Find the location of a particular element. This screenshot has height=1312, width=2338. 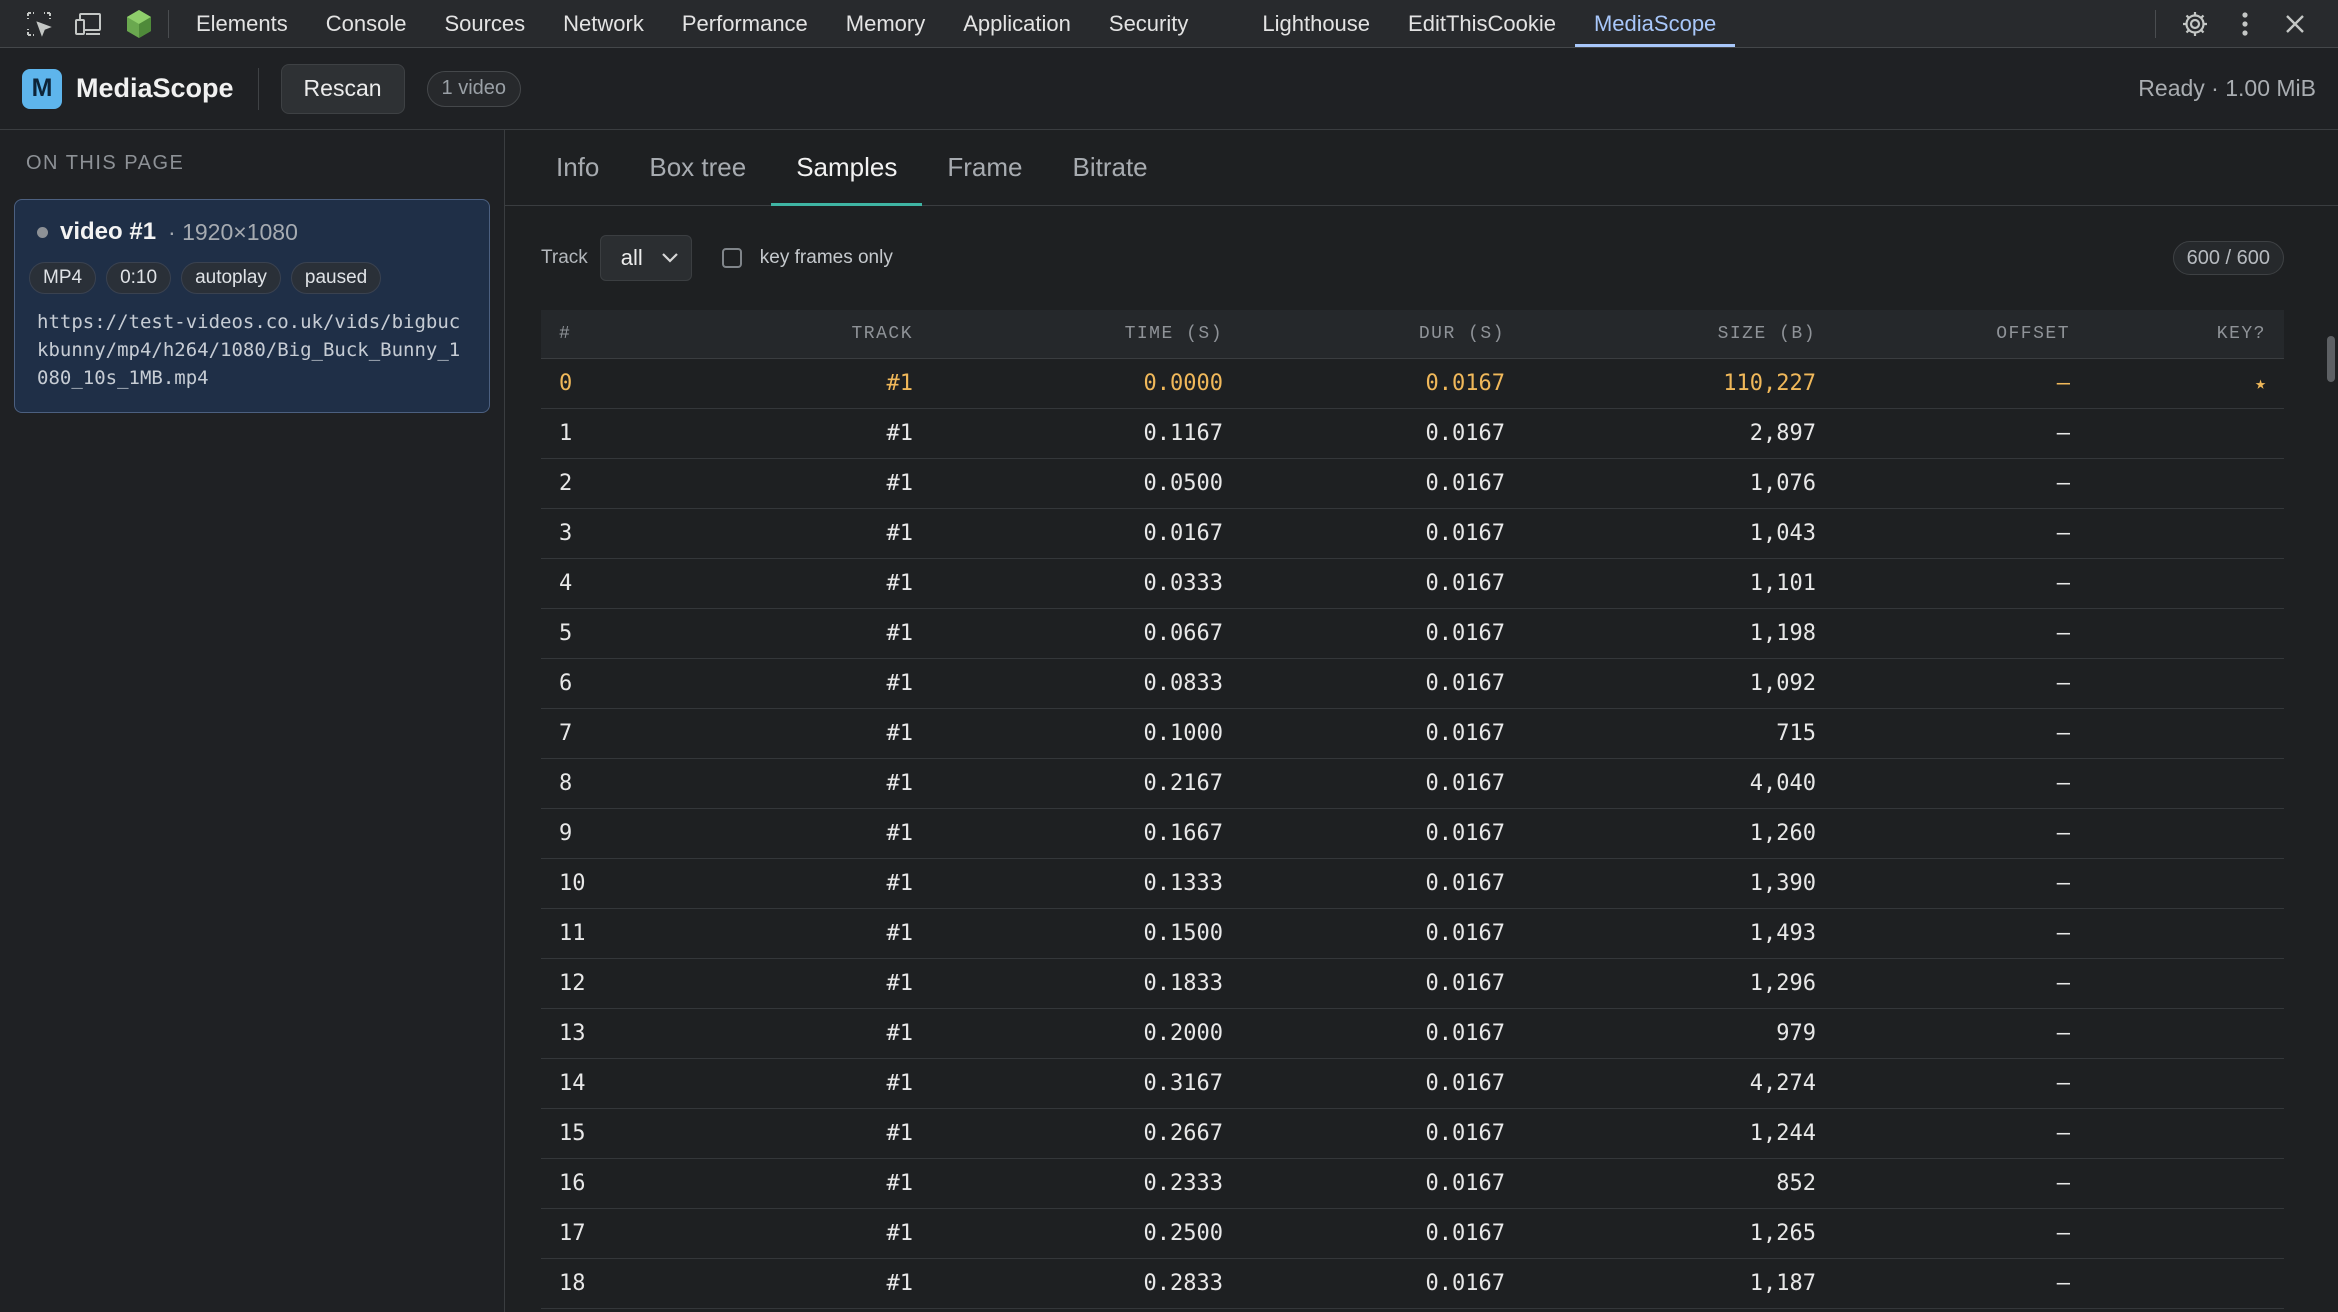

more-options-icon is located at coordinates (2245, 24).